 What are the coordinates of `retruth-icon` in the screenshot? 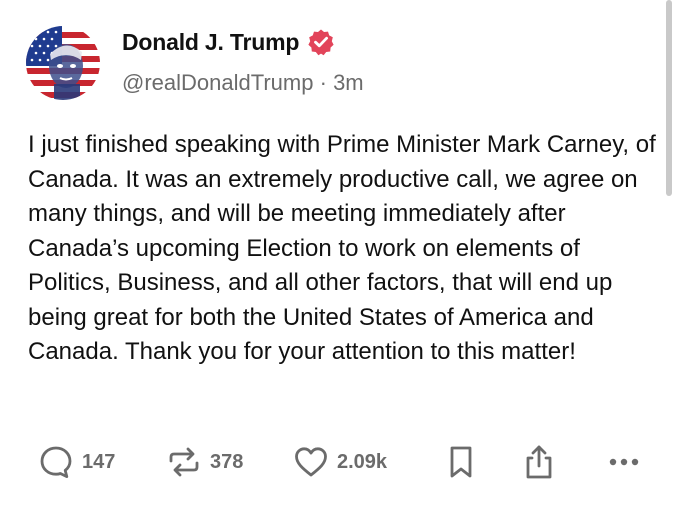 It's located at (184, 462).